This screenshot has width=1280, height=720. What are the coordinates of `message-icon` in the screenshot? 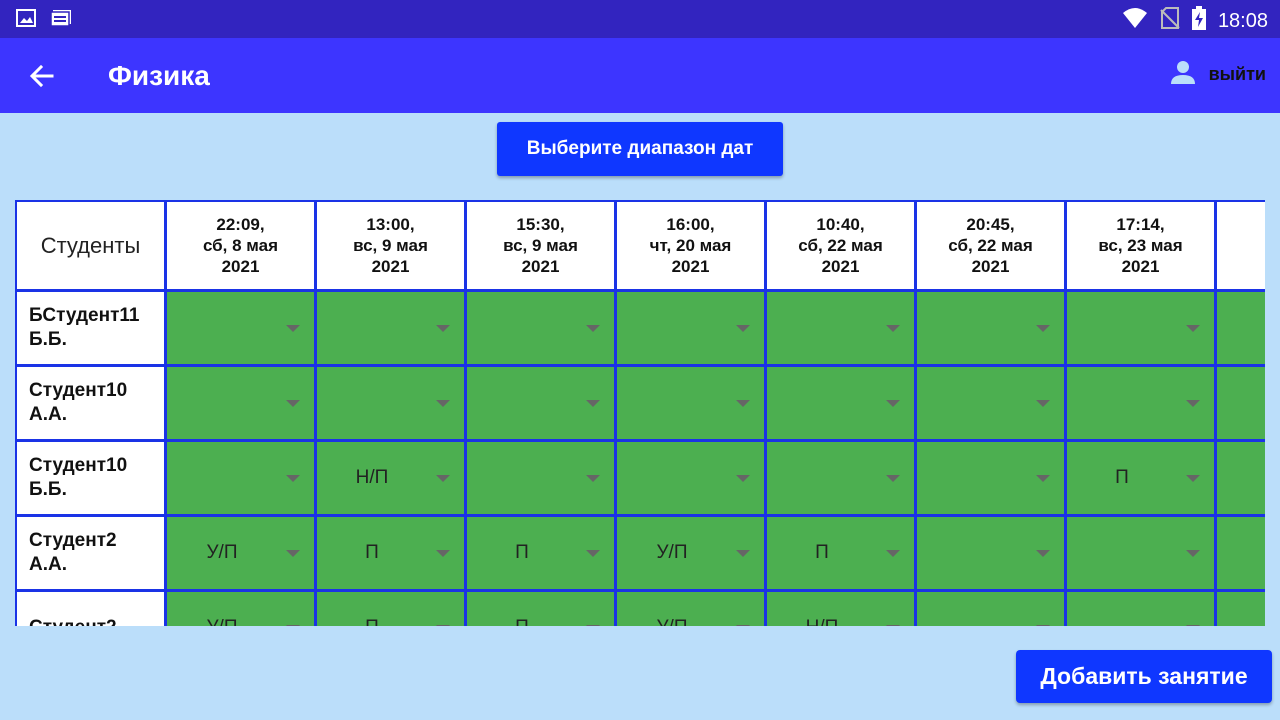 It's located at (61, 20).